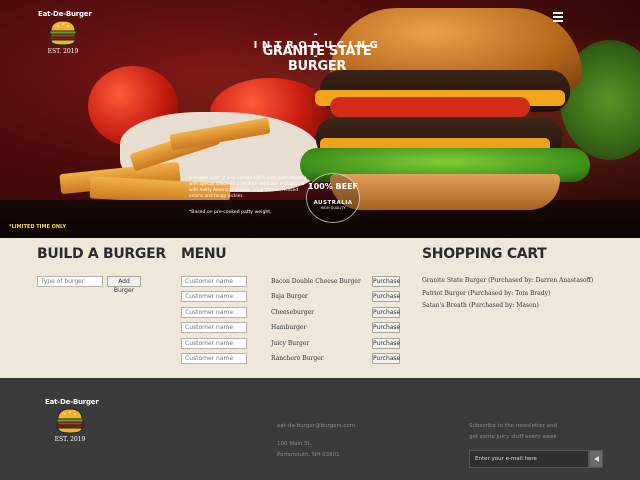 The width and height of the screenshot is (640, 480). I want to click on hero-product-name: GRANITE STATE BURGER, so click(317, 59).